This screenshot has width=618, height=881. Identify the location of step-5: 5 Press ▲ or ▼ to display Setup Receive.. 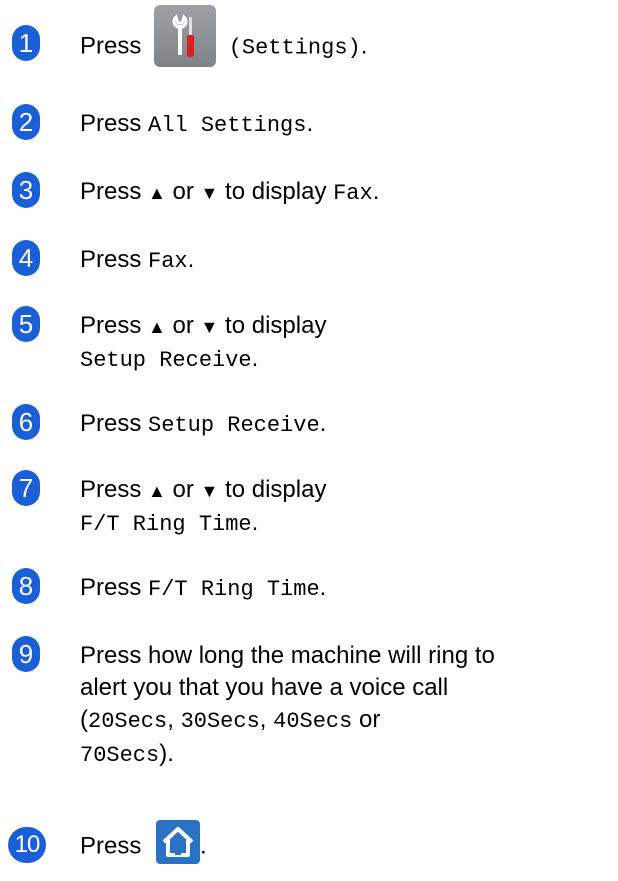
(309, 342).